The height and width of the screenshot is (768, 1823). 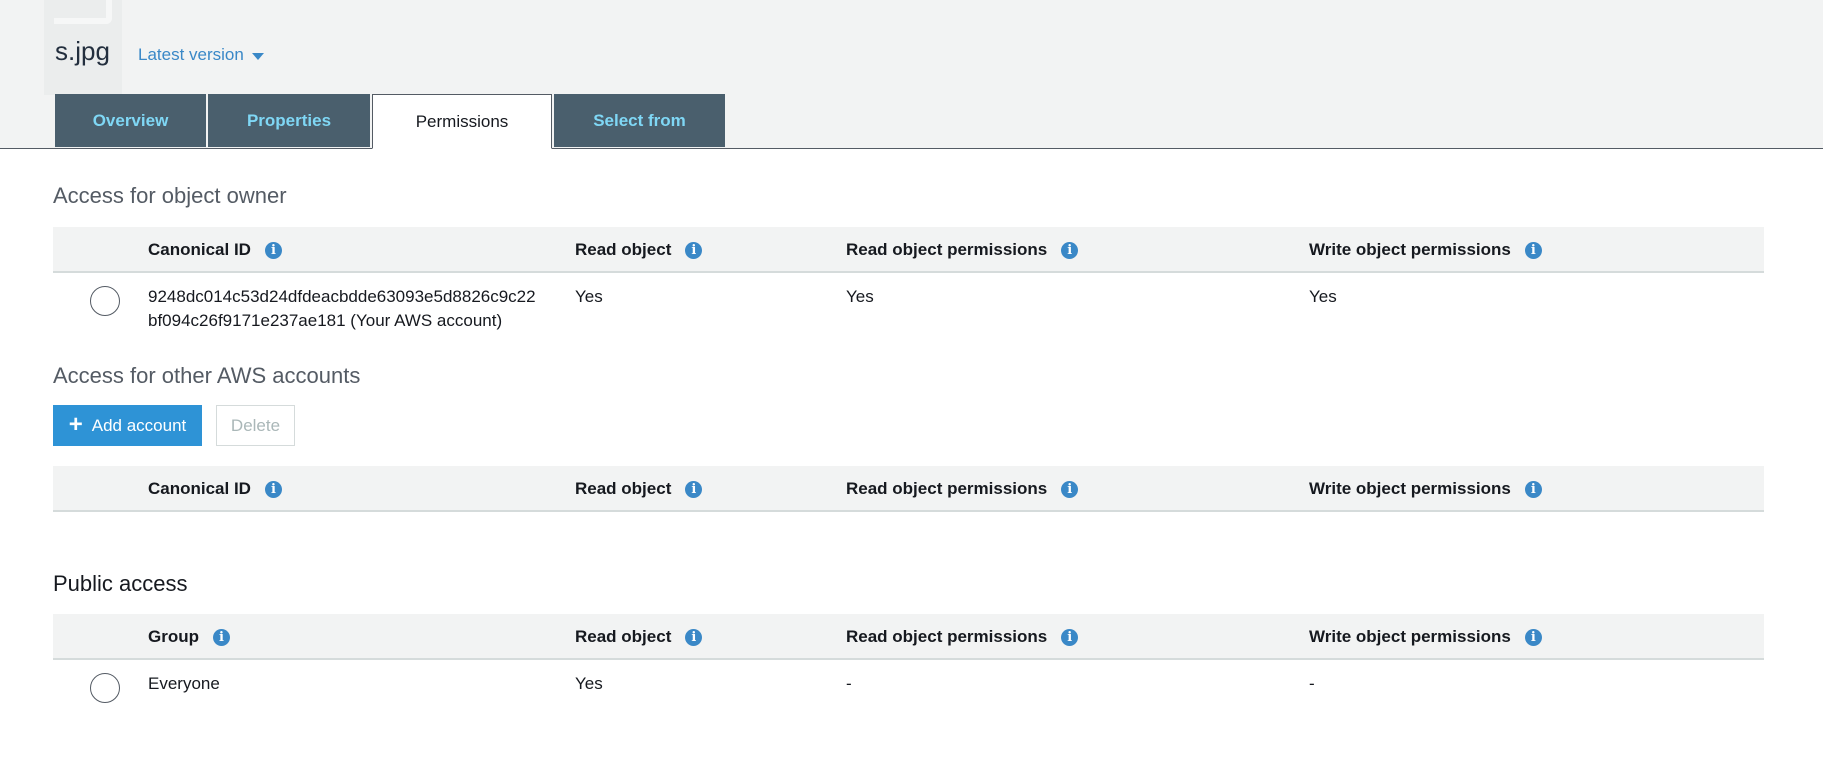 What do you see at coordinates (75, 424) in the screenshot?
I see `plus-icon: +` at bounding box center [75, 424].